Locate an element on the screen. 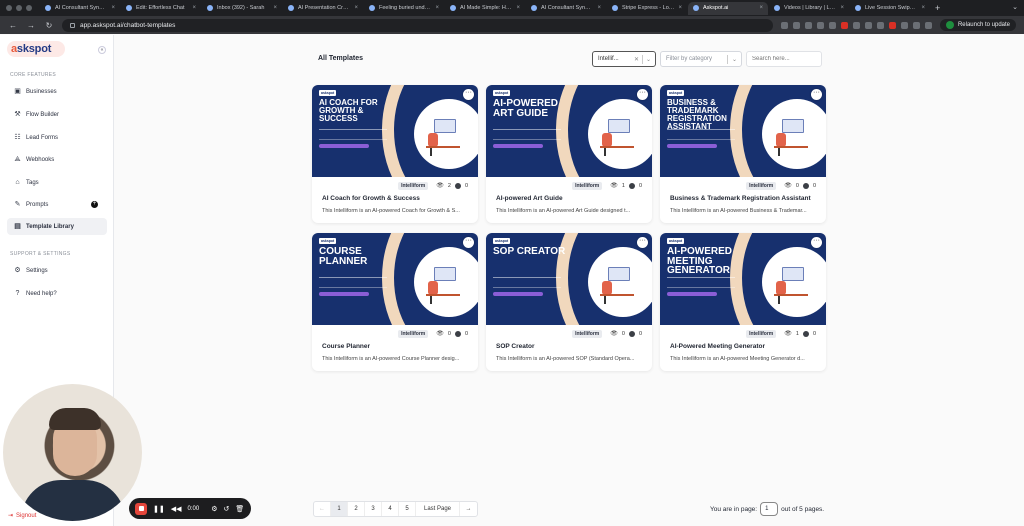 This screenshot has width=1024, height=526. page-button-4: 4 is located at coordinates (390, 509).